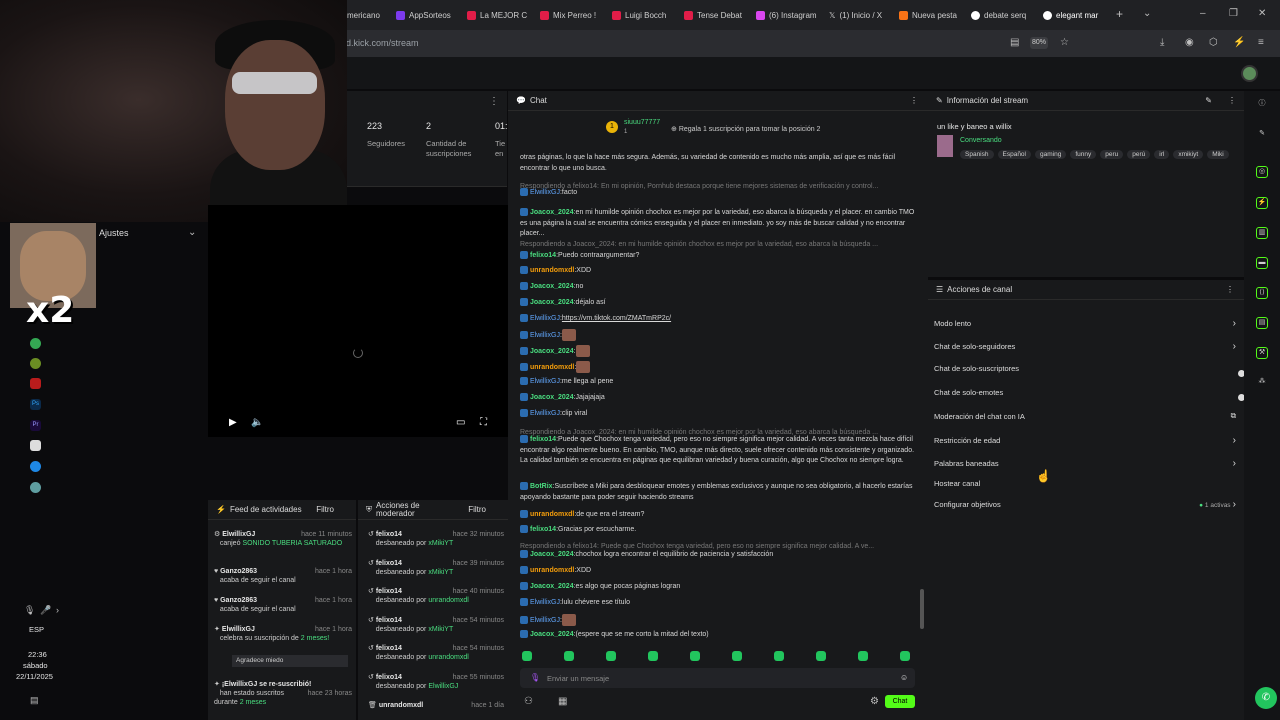 This screenshot has height=720, width=1280. I want to click on thank-button: Agradece miedo, so click(290, 661).